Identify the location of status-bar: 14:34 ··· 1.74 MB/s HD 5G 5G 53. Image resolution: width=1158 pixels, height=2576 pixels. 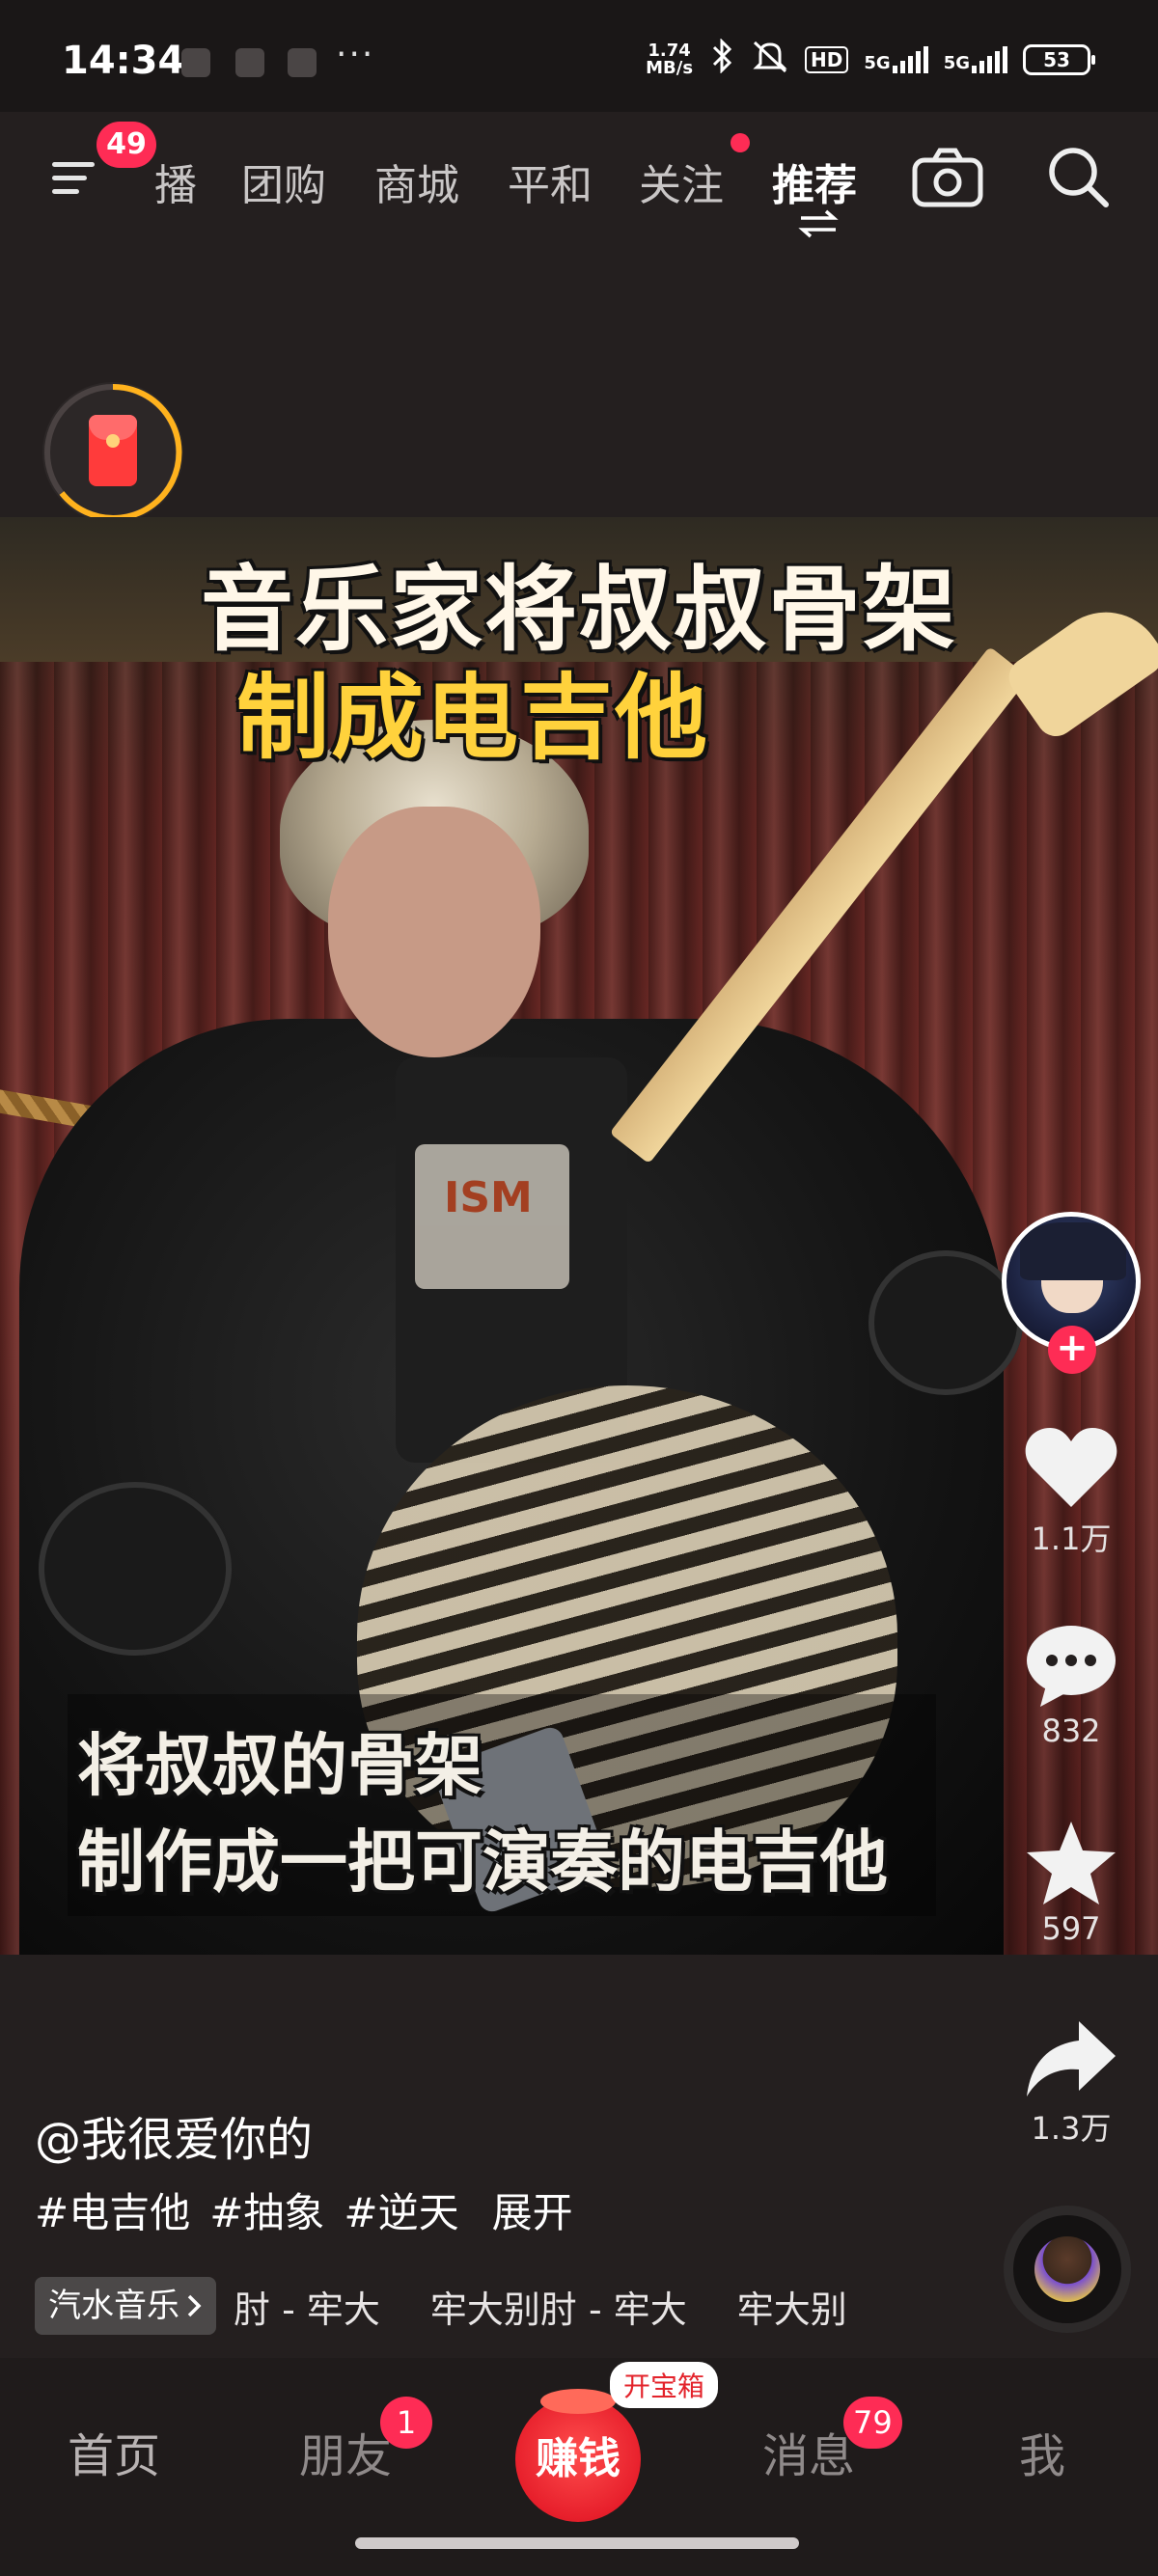
(579, 56).